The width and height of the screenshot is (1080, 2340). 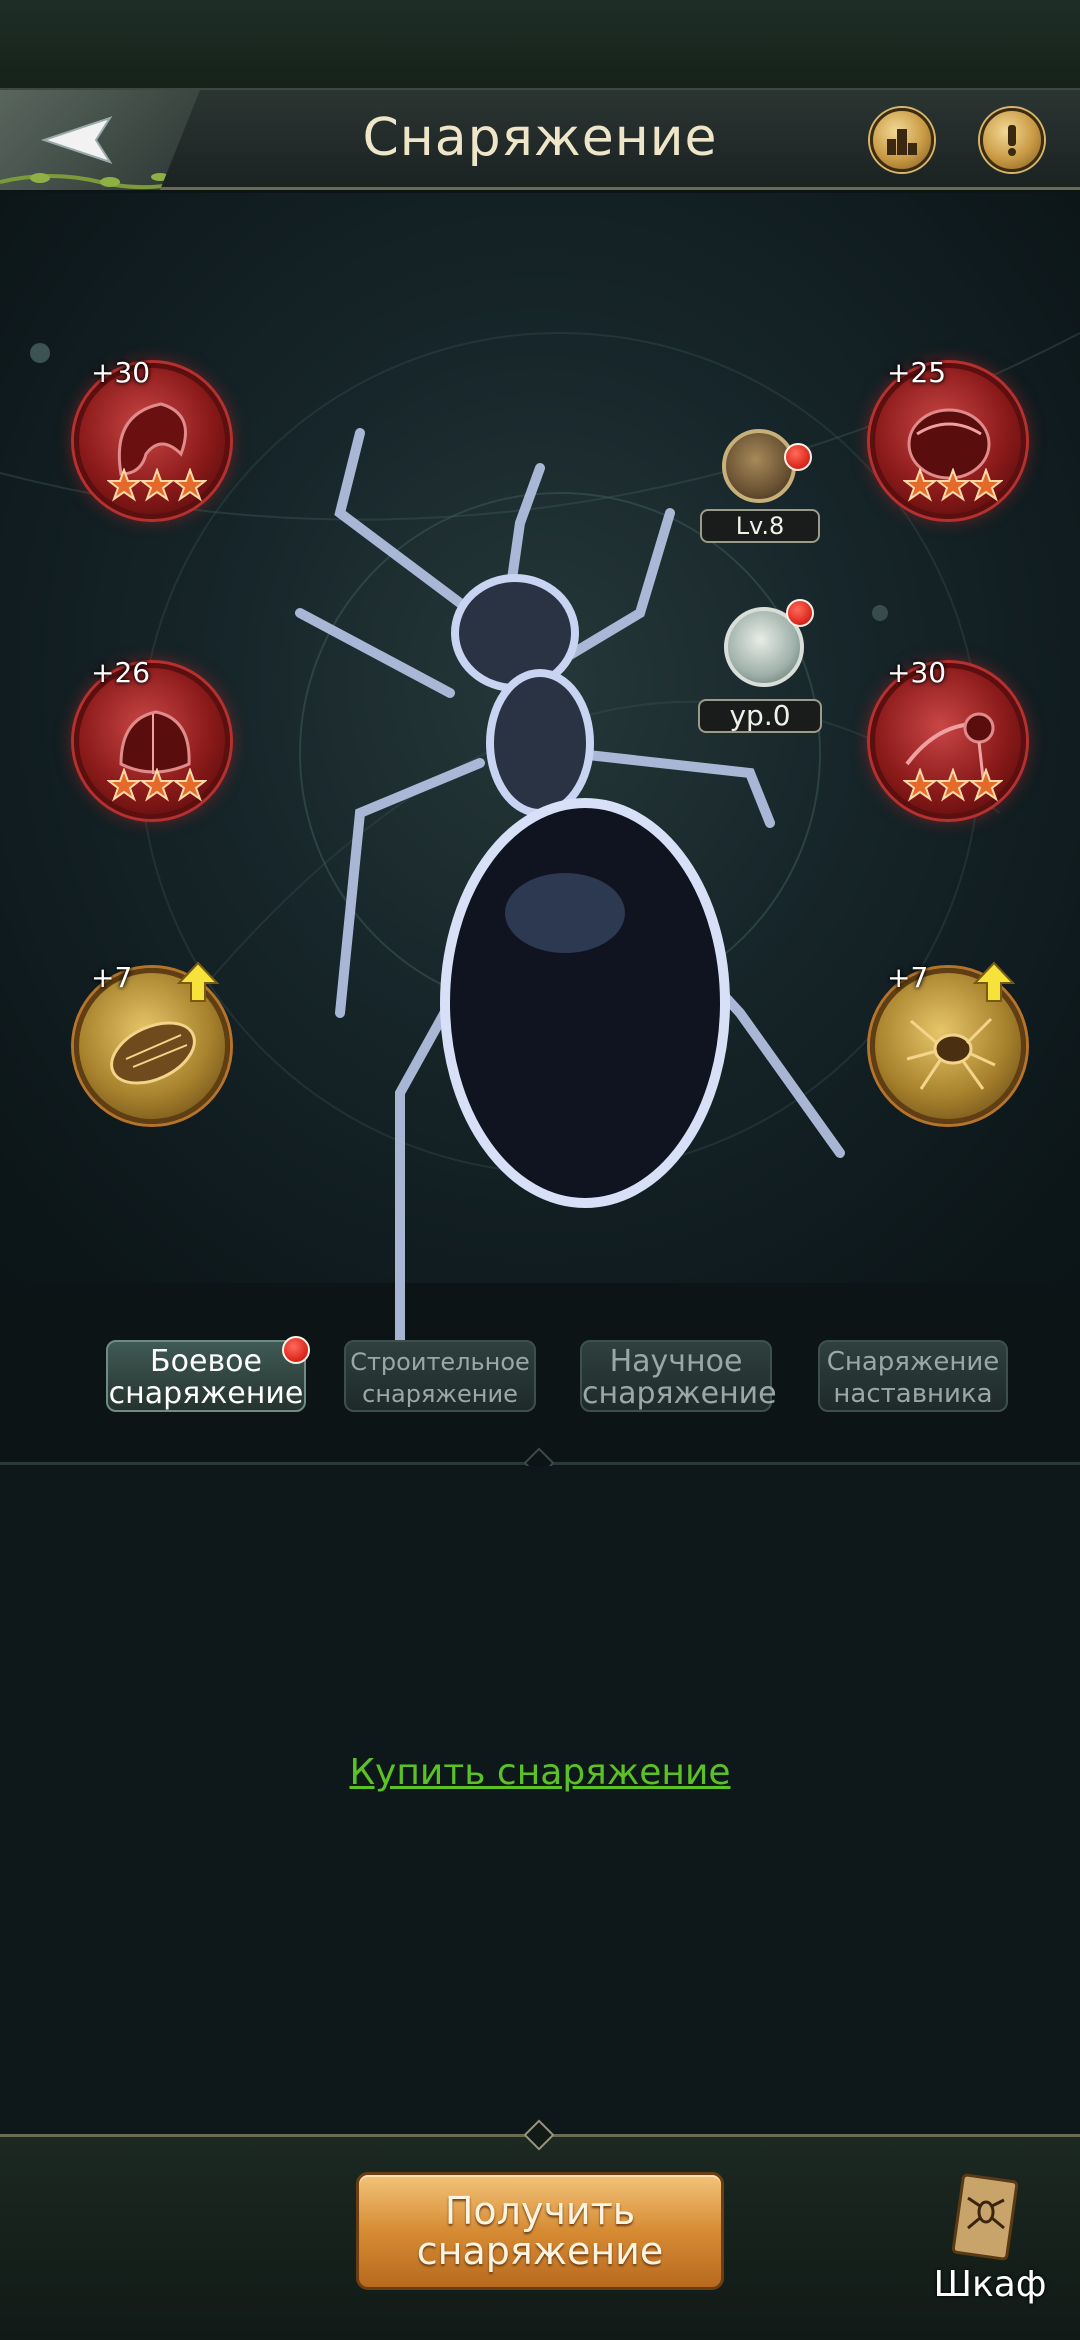 I want to click on spider-icon, so click(x=951, y=1053).